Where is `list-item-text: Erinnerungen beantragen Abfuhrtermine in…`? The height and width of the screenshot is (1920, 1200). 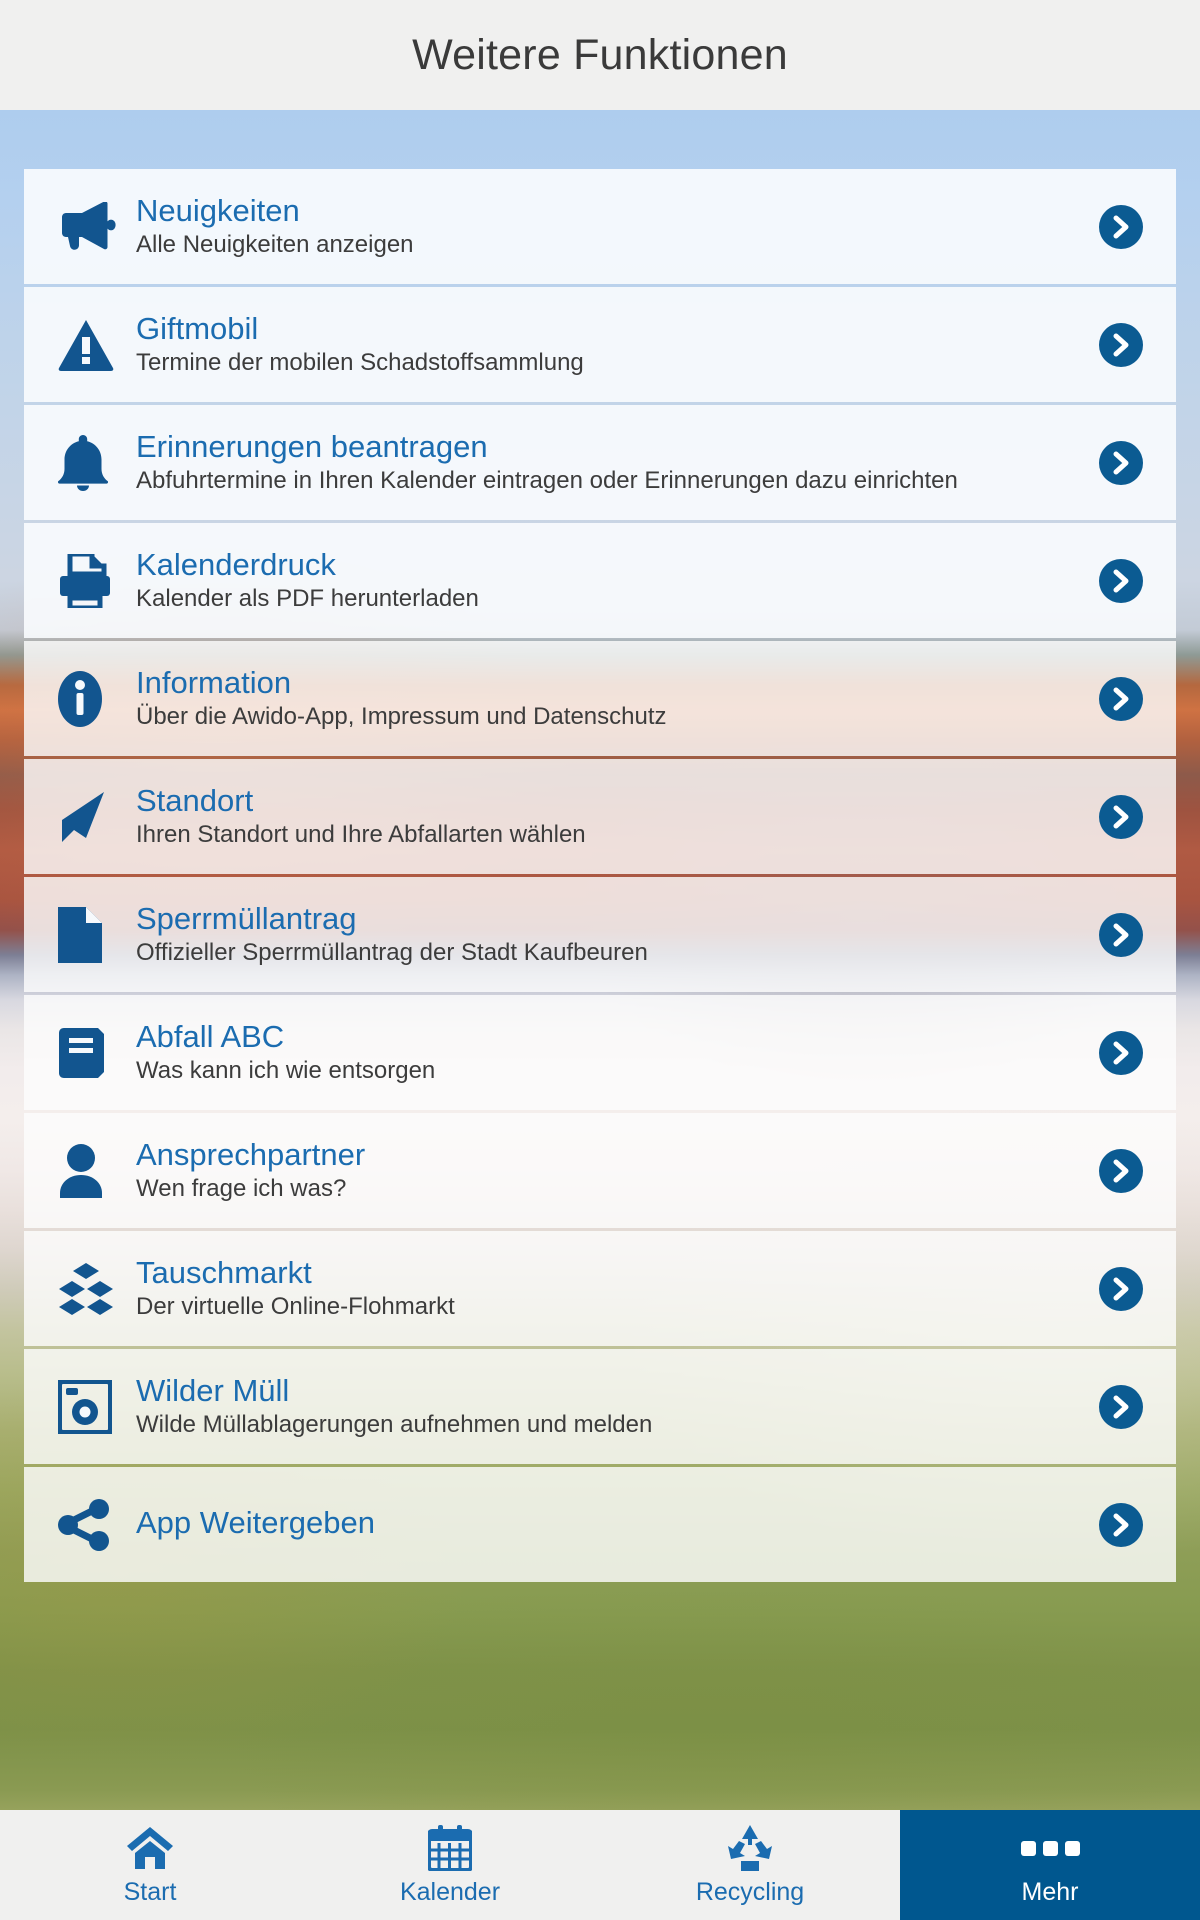
list-item-text: Erinnerungen beantragen Abfuhrtermine in… is located at coordinates (599, 462).